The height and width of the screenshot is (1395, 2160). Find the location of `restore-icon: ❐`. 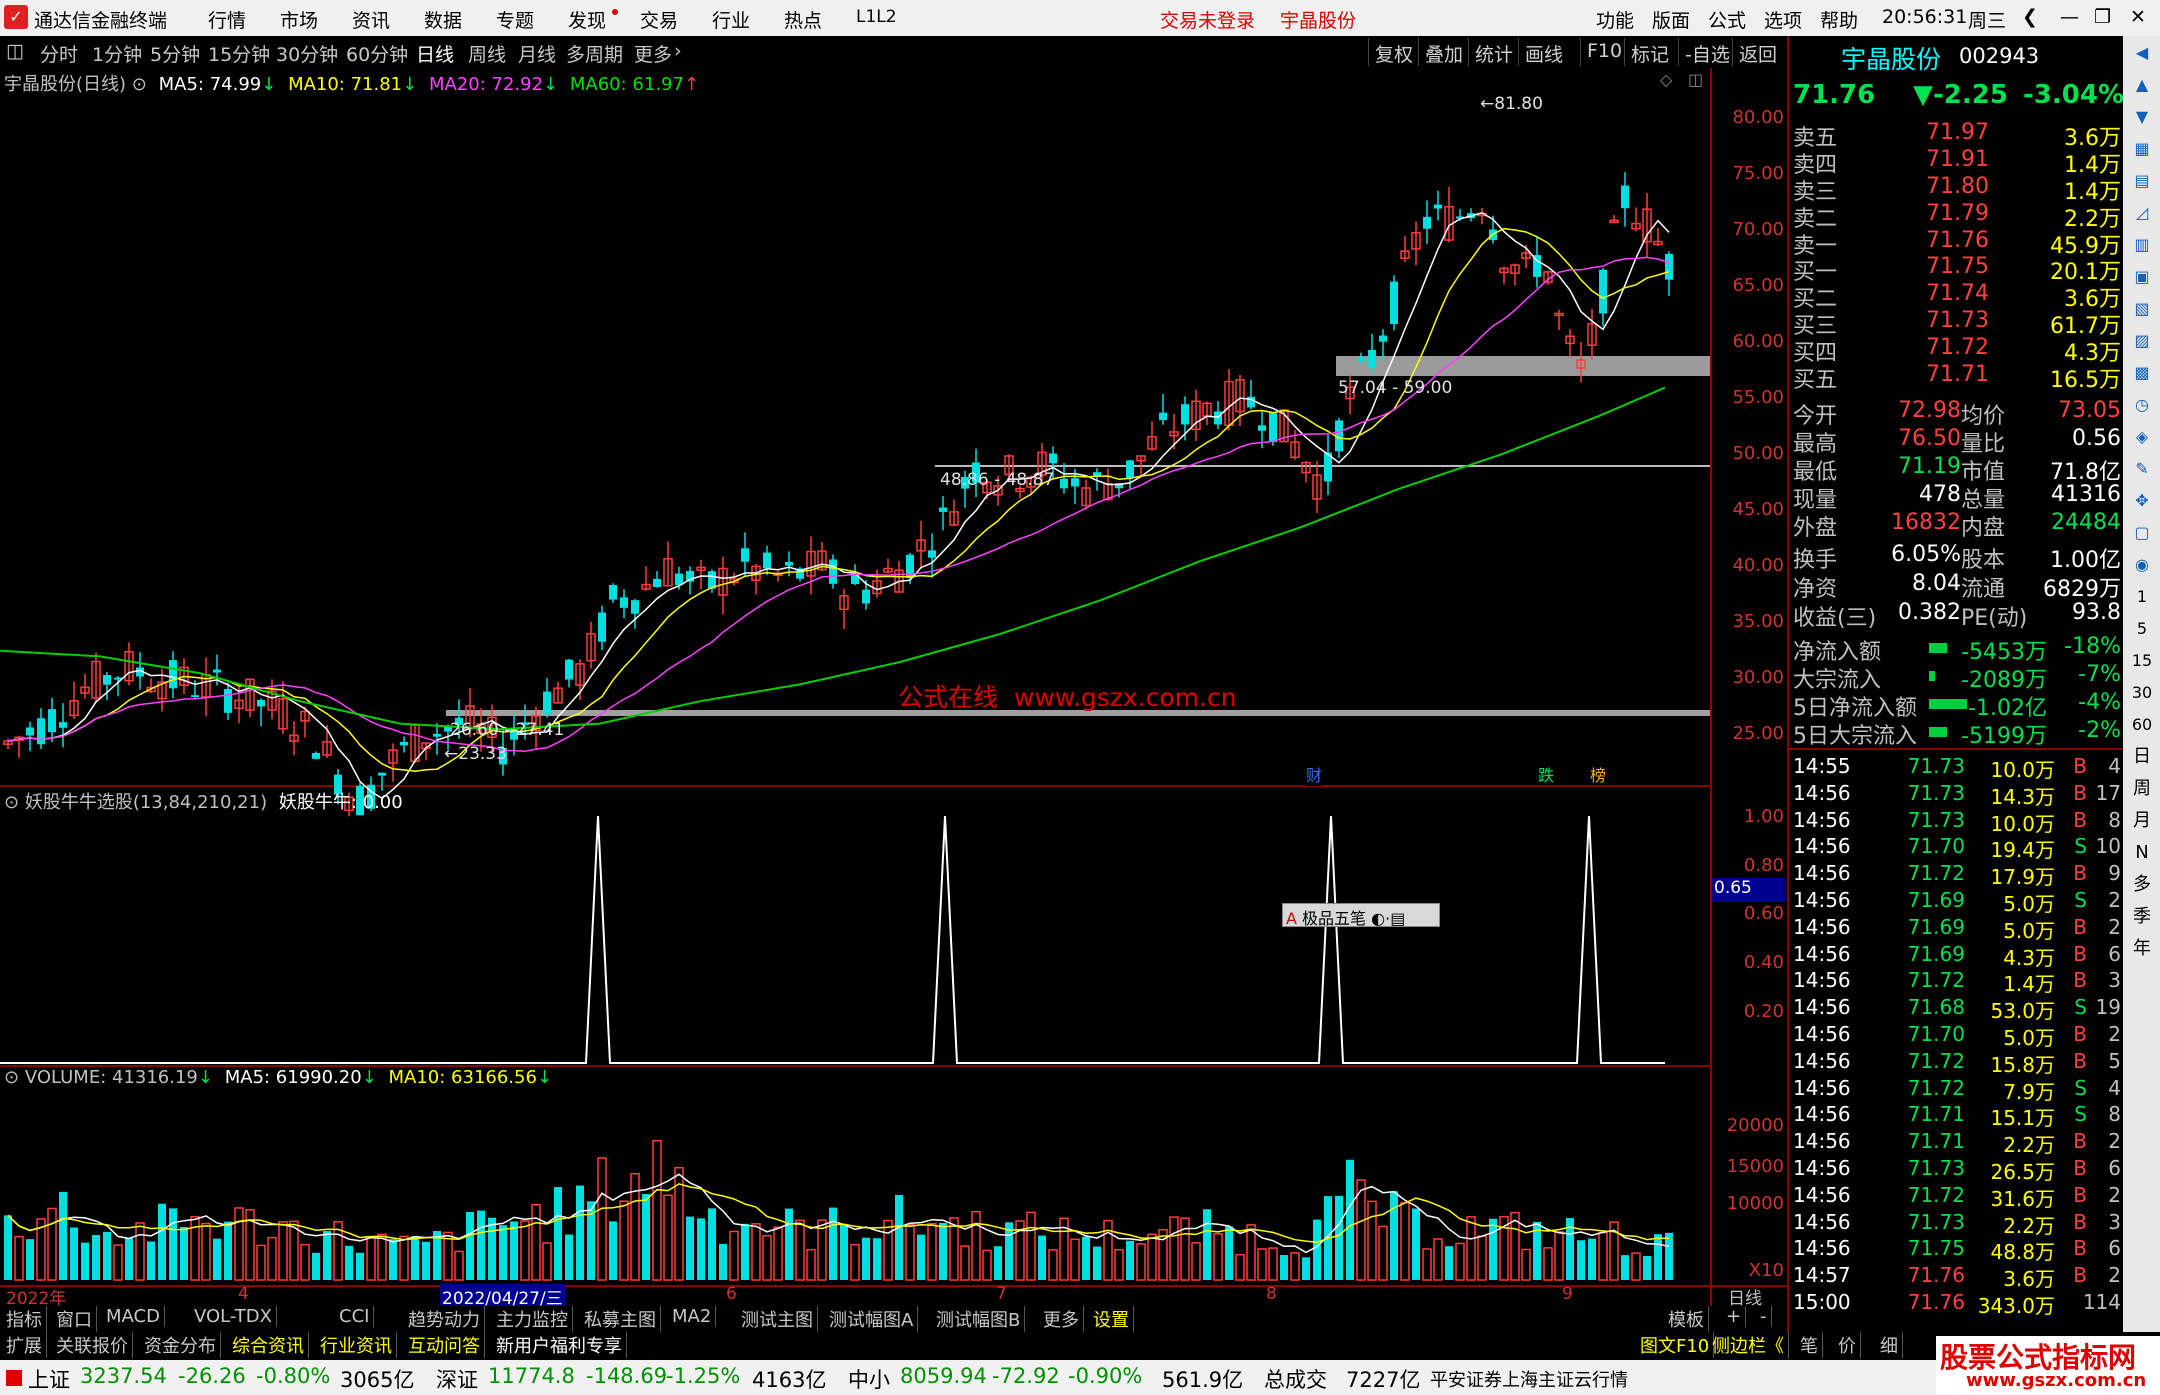

restore-icon: ❐ is located at coordinates (2102, 17).